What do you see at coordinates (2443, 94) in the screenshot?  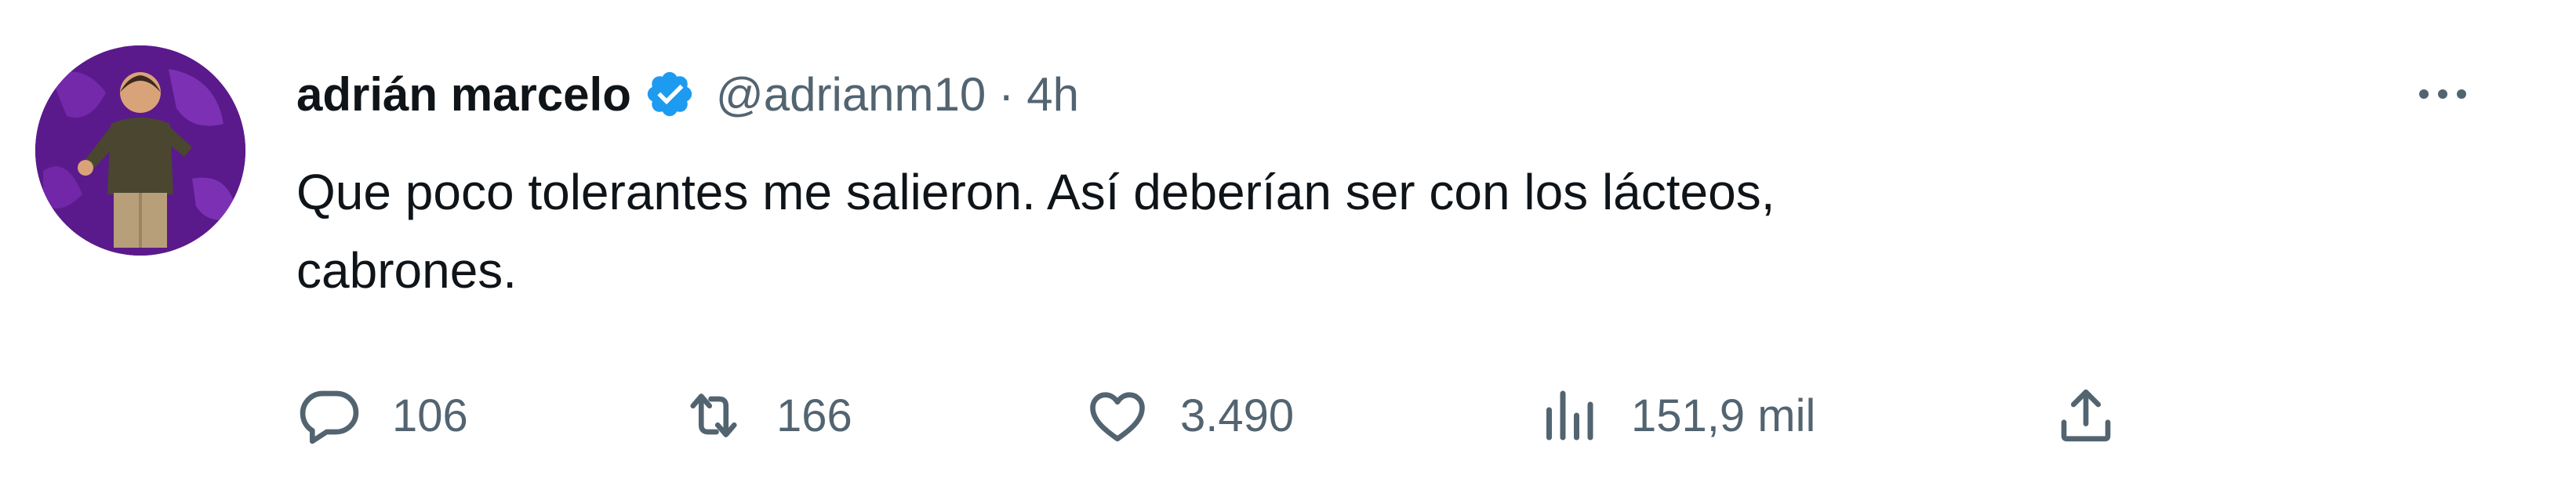 I see `more-options-icon` at bounding box center [2443, 94].